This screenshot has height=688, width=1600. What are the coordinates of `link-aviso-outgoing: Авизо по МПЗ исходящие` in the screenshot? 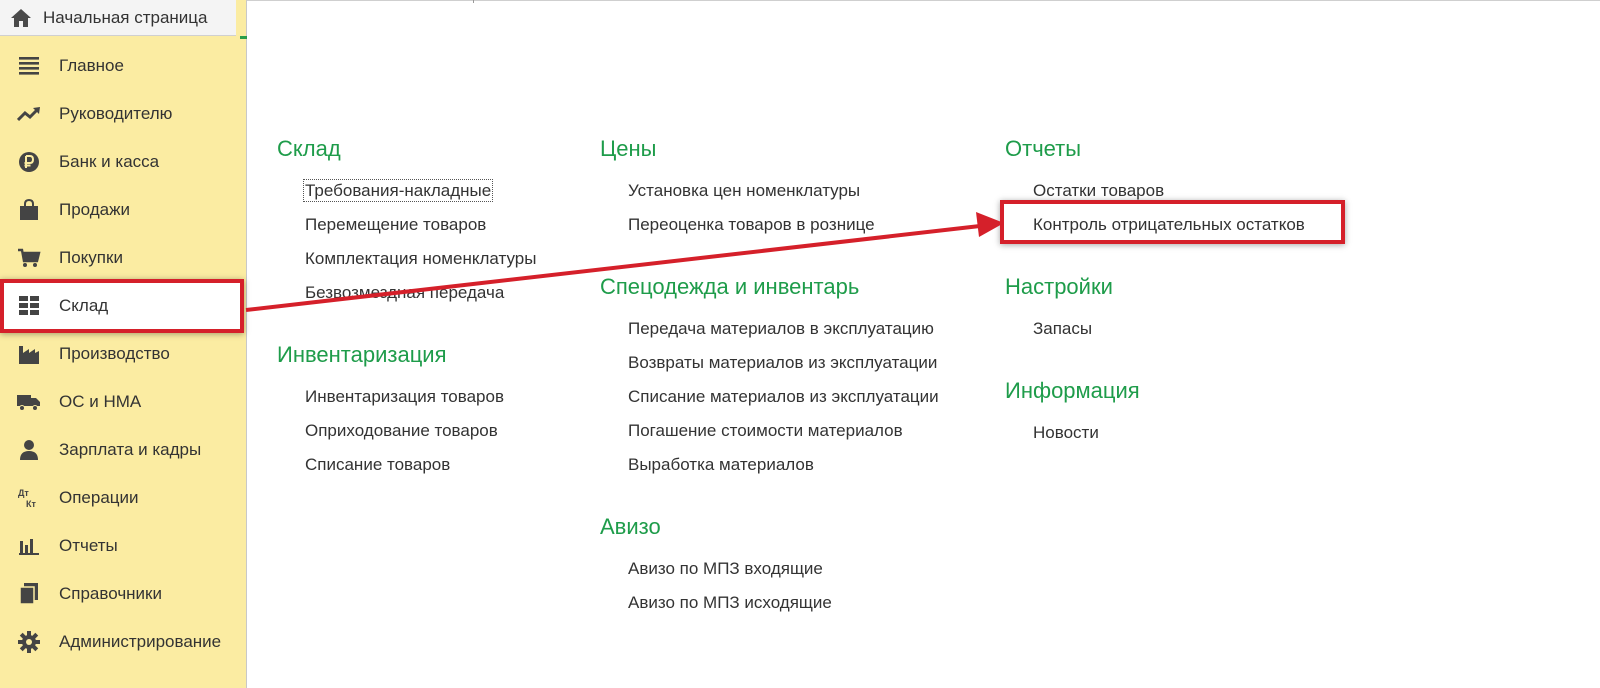 It's located at (769, 603).